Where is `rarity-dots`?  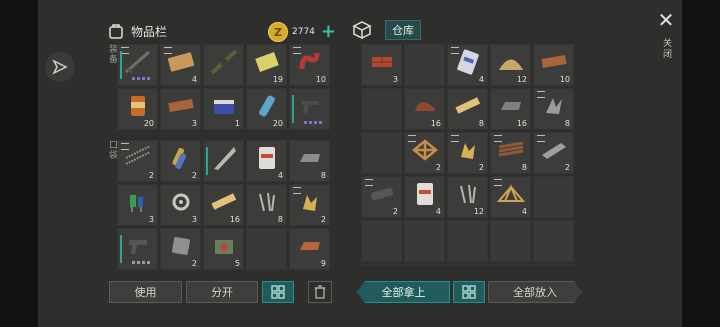
rarity-dots is located at coordinates (314, 122).